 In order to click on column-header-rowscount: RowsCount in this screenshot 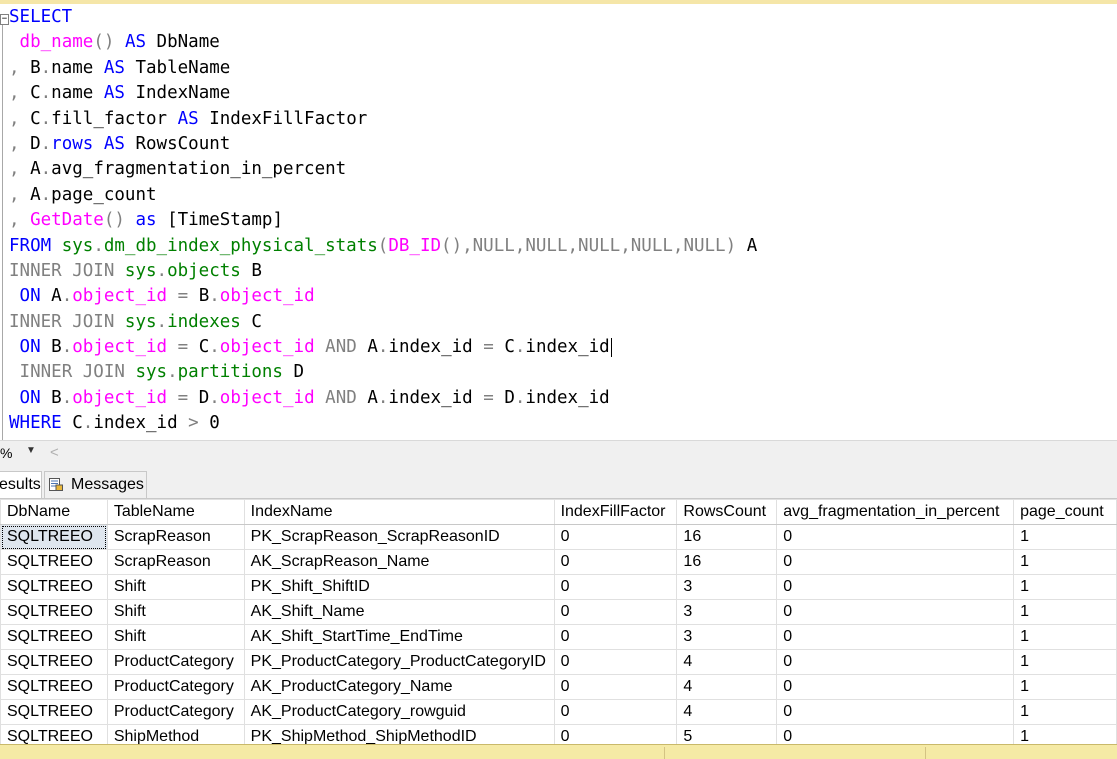, I will do `click(727, 512)`.